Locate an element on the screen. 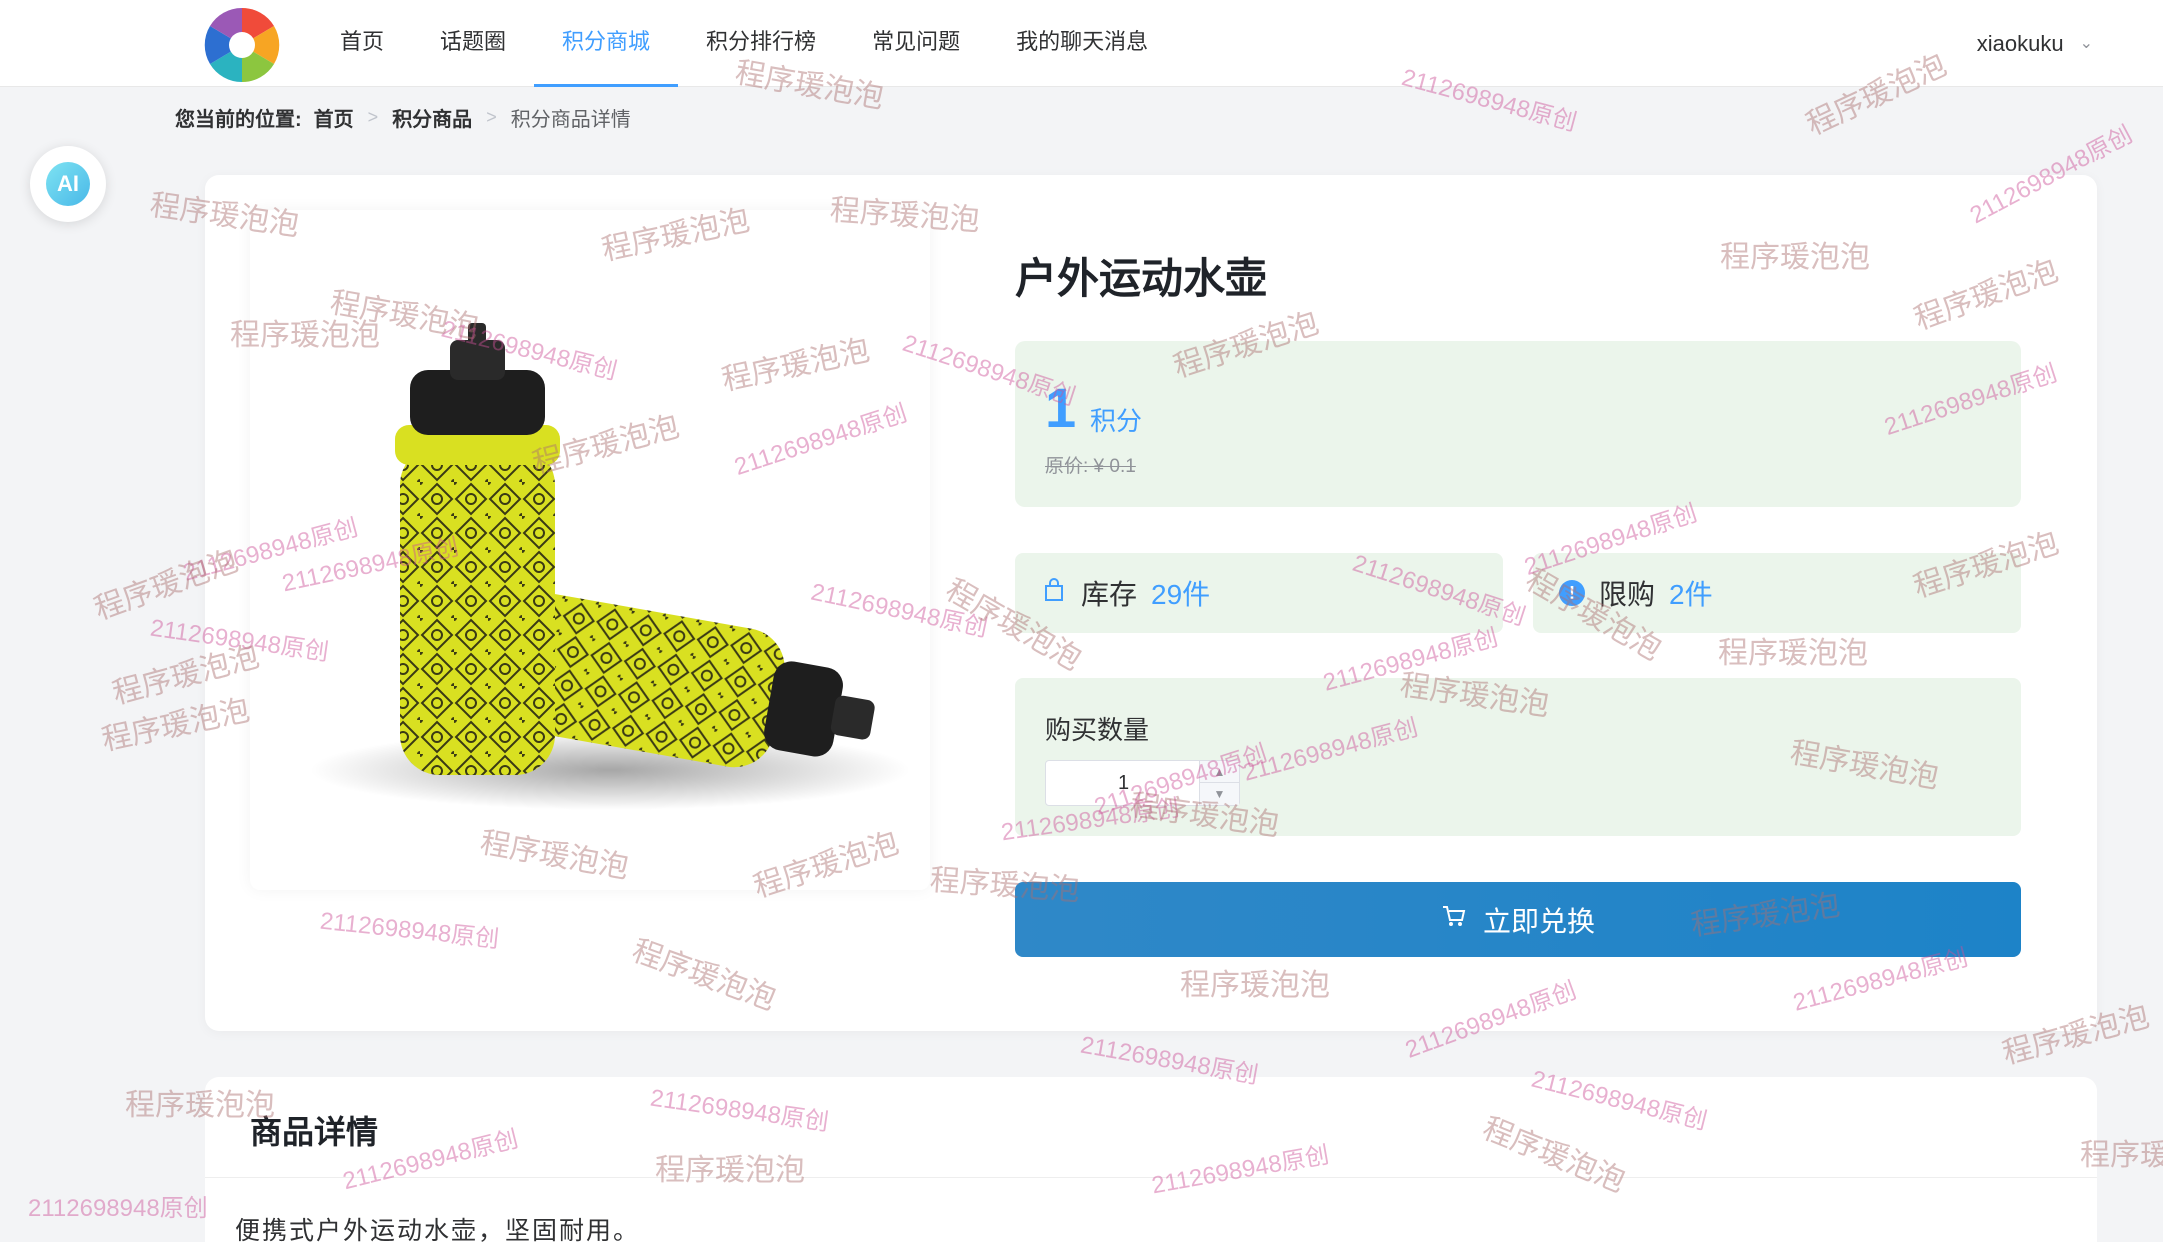 The width and height of the screenshot is (2163, 1242). redeem-button-label: 立即兑换 is located at coordinates (1538, 921).